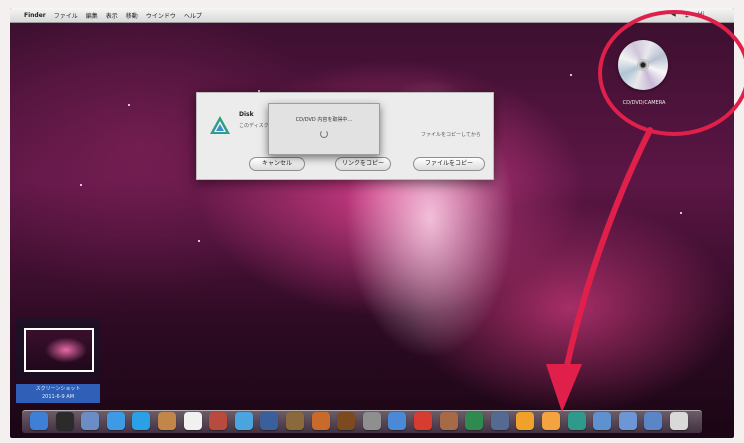  Describe the element at coordinates (90, 421) in the screenshot. I see `mission-icon` at that location.